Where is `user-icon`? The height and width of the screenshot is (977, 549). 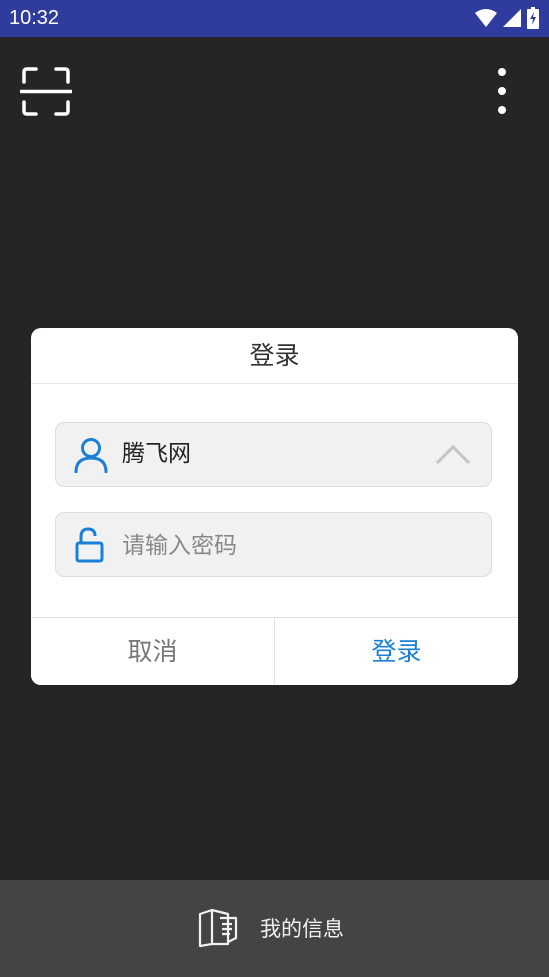 user-icon is located at coordinates (91, 455).